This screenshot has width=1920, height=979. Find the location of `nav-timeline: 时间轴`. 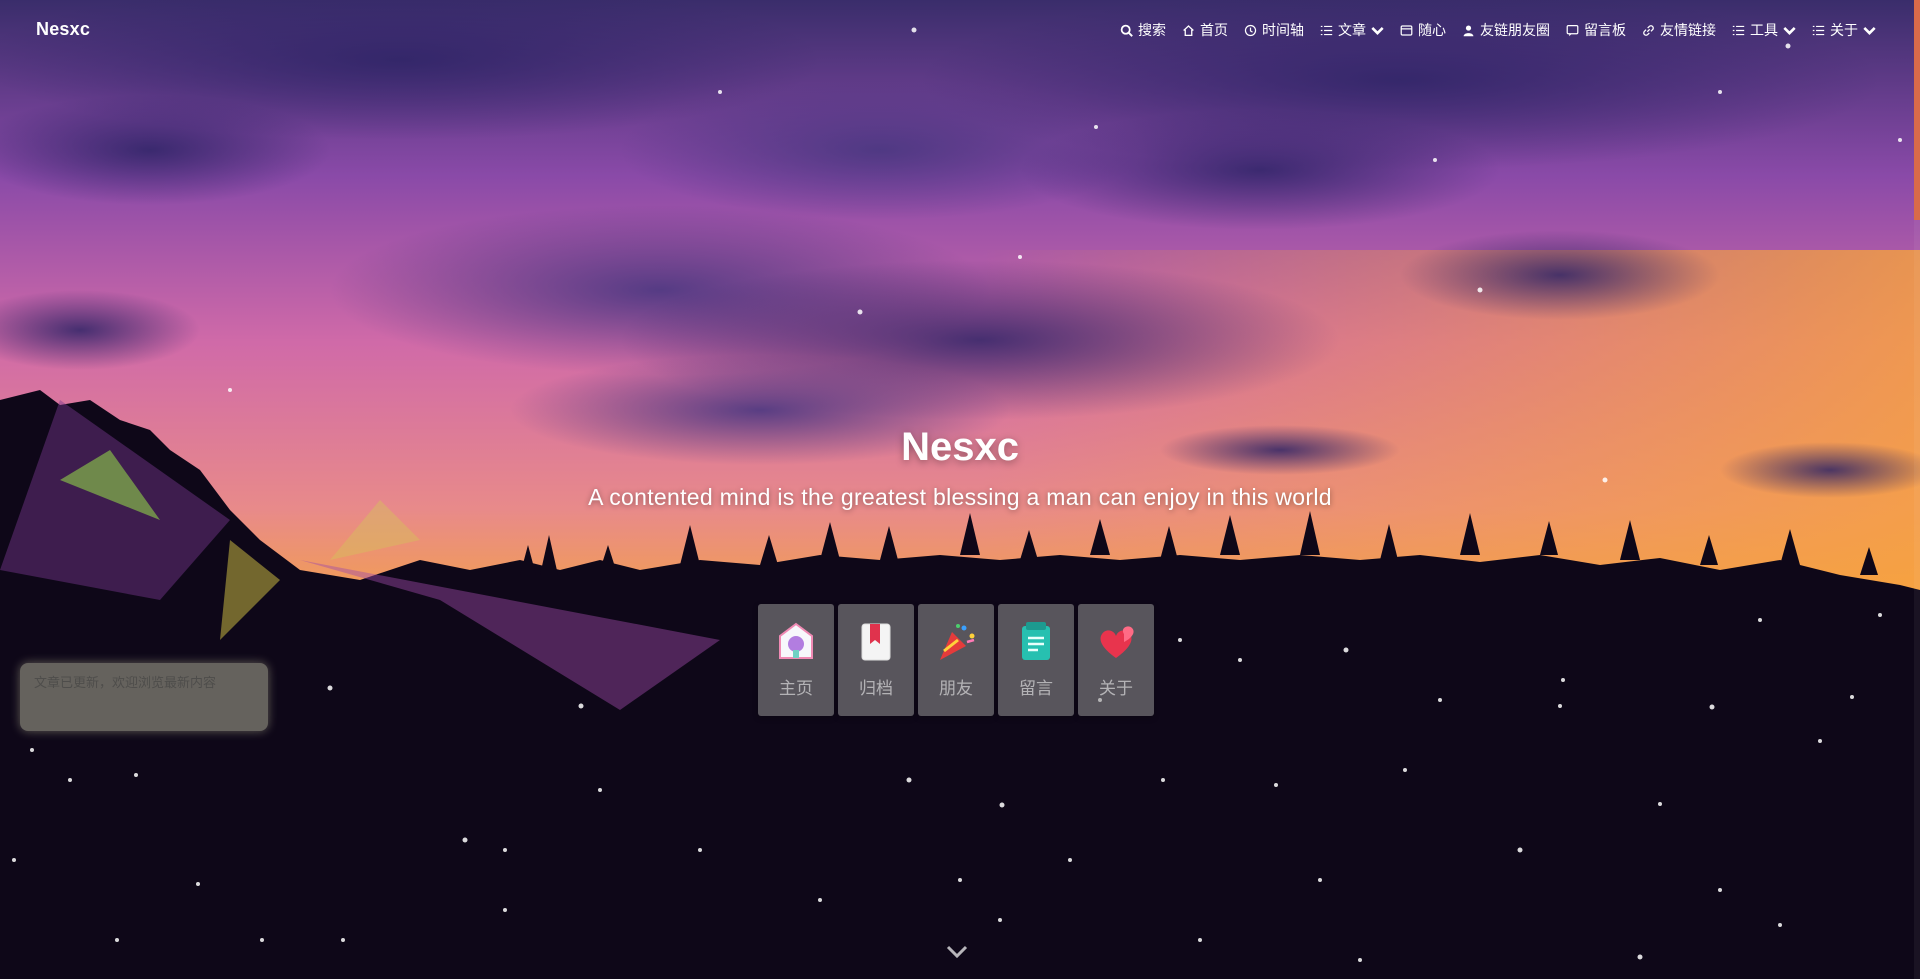

nav-timeline: 时间轴 is located at coordinates (1274, 30).